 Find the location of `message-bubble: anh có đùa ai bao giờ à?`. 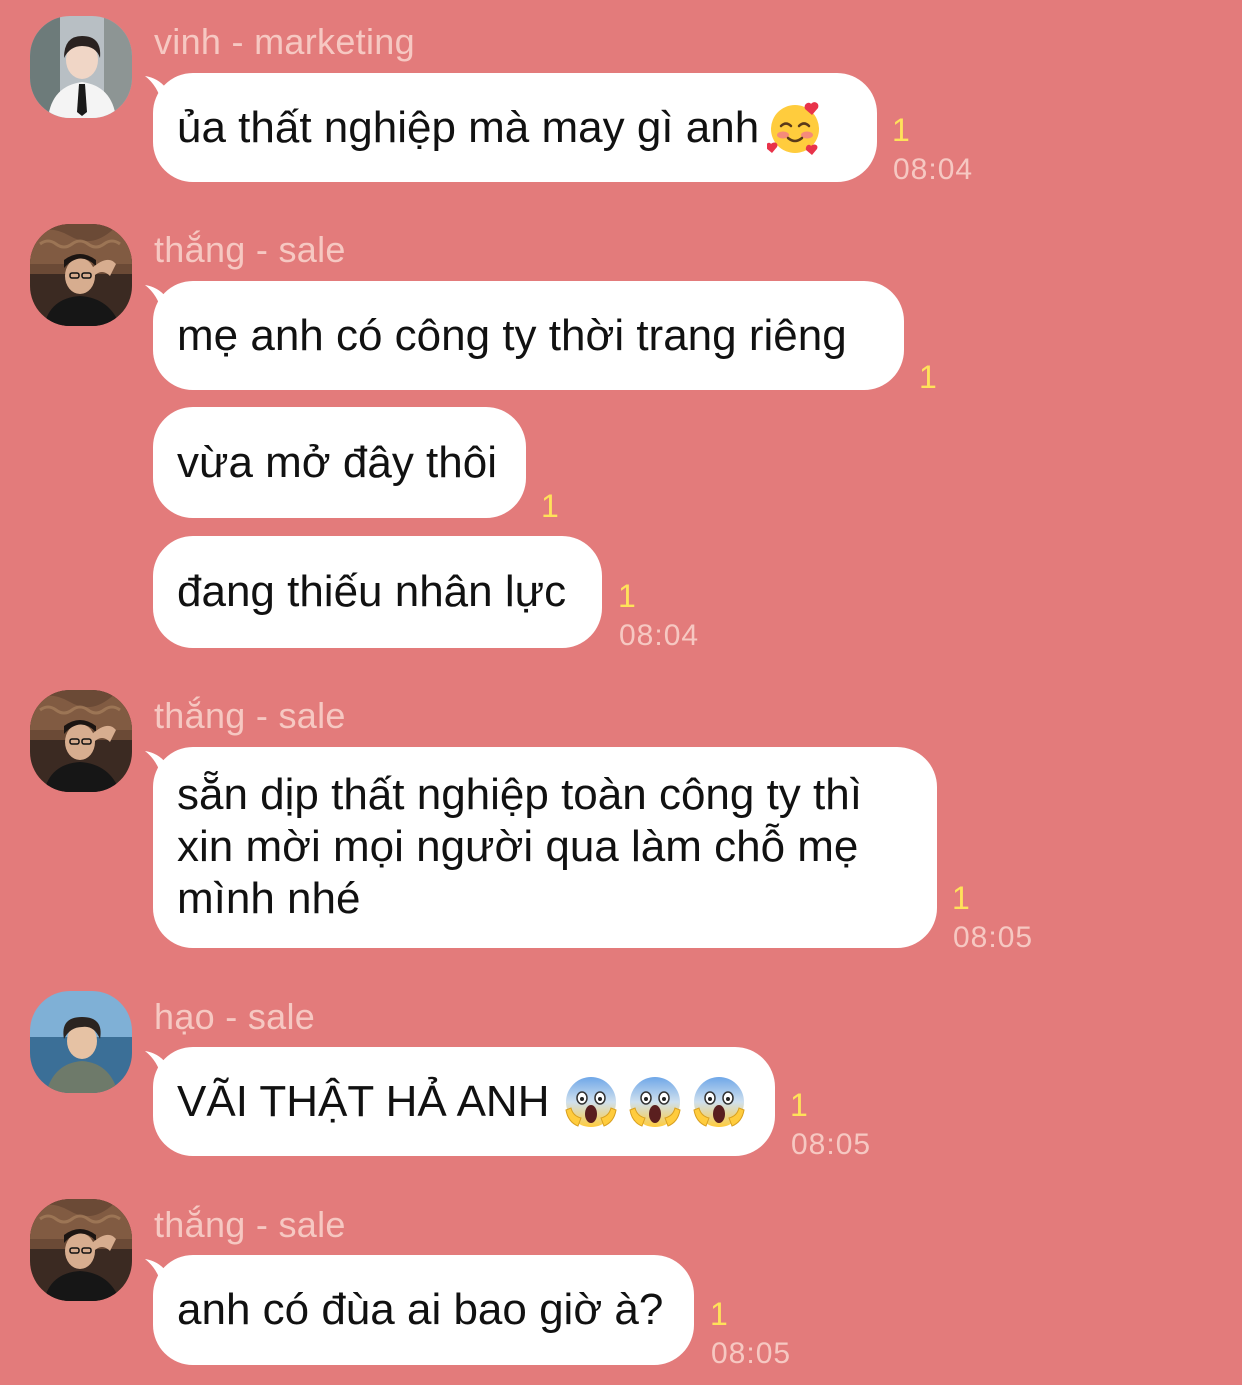

message-bubble: anh có đùa ai bao giờ à? is located at coordinates (423, 1310).